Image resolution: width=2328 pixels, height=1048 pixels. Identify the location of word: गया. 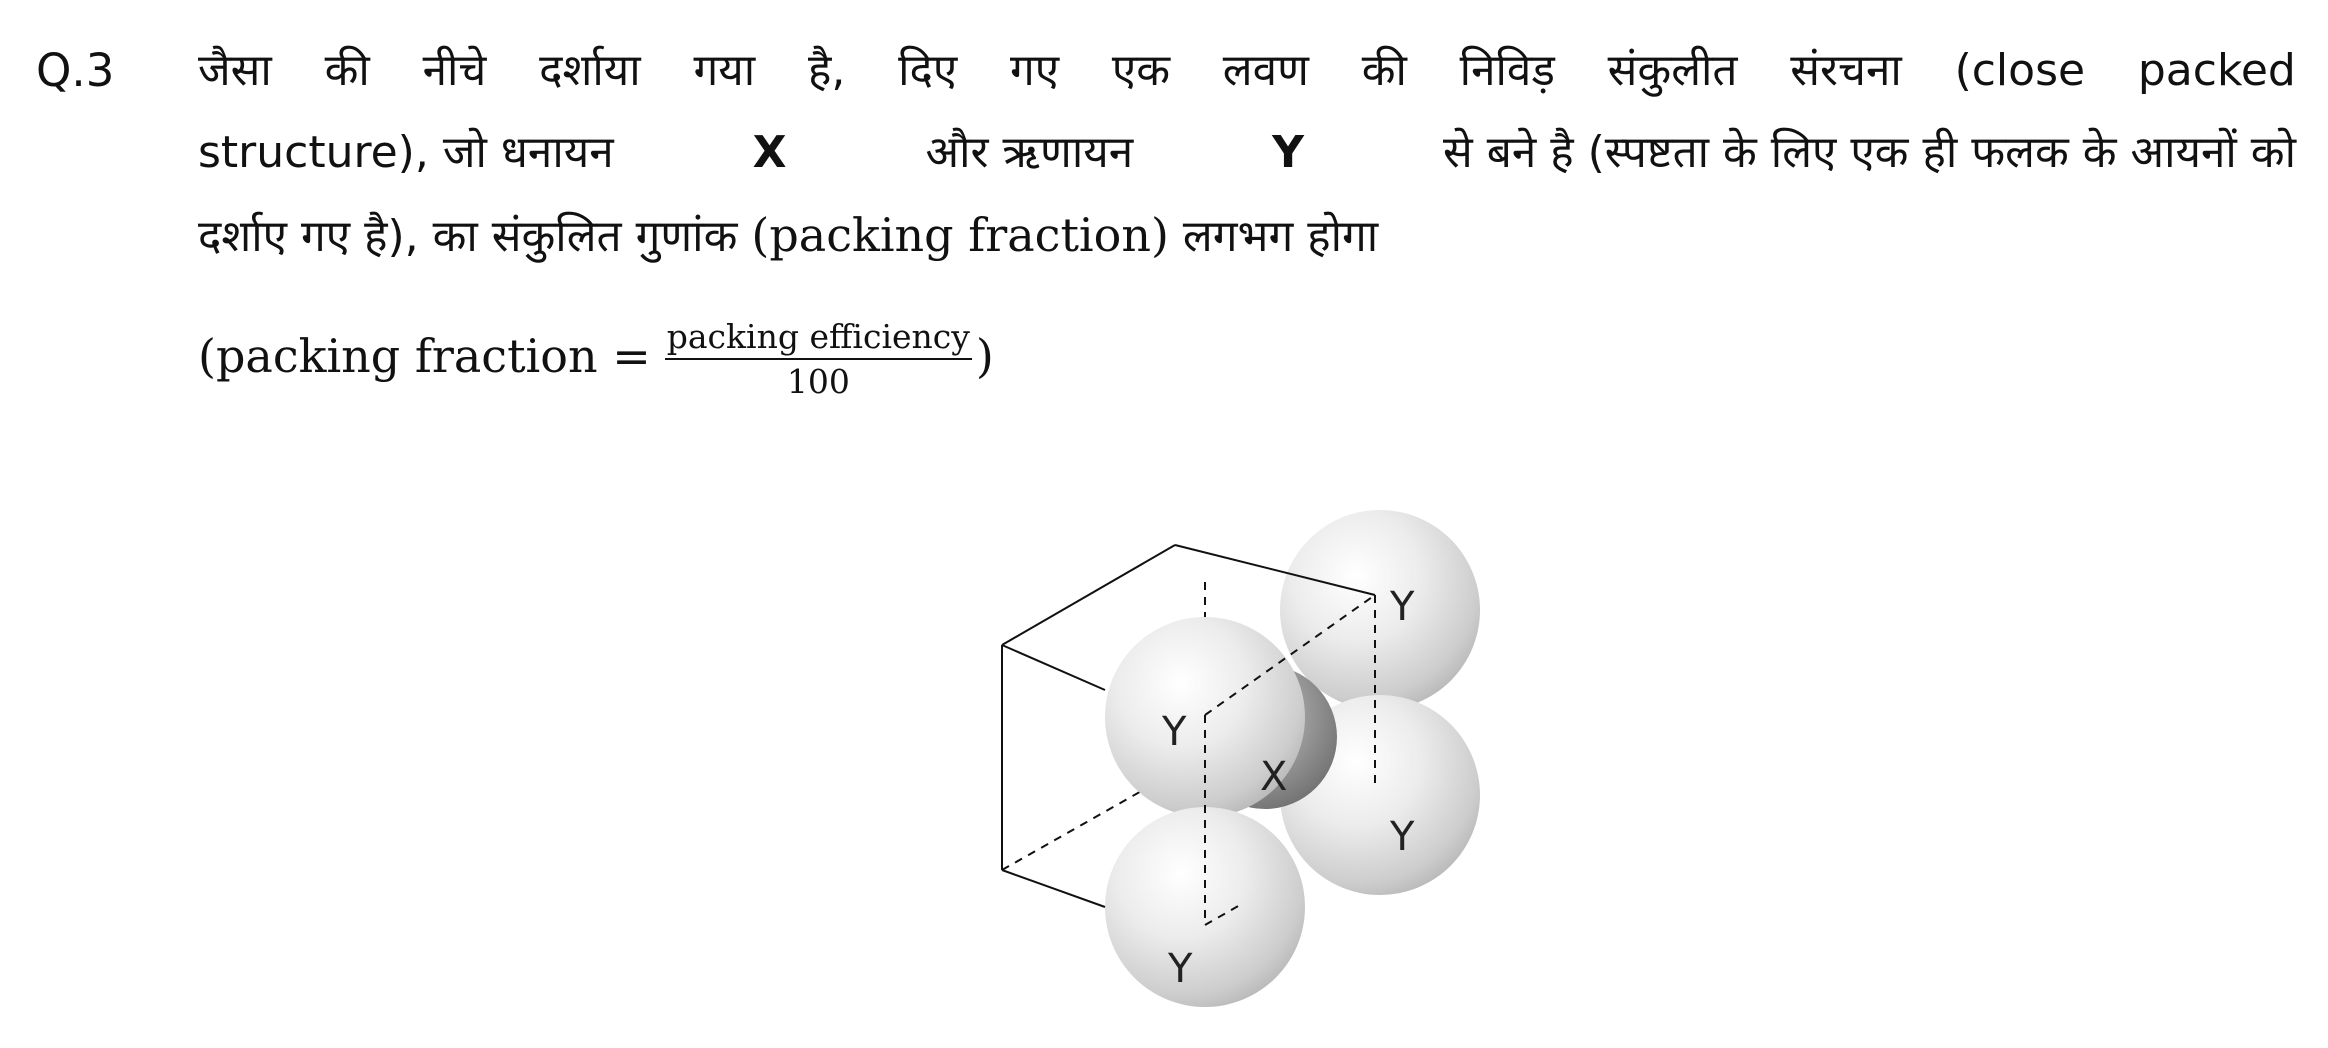
(724, 70).